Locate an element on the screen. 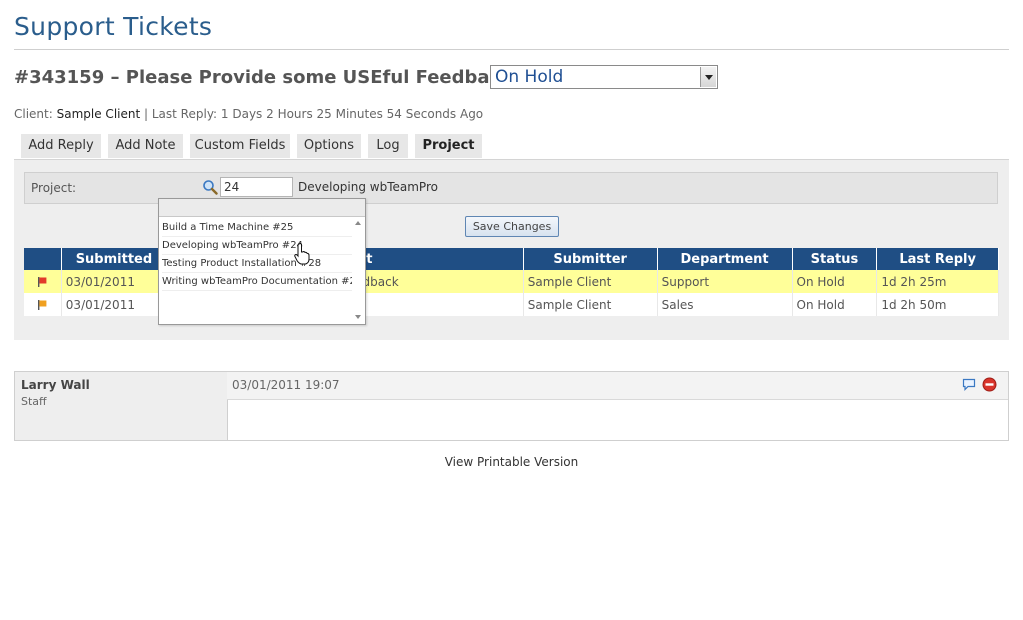 This screenshot has height=620, width=1023. comment-icon is located at coordinates (969, 384).